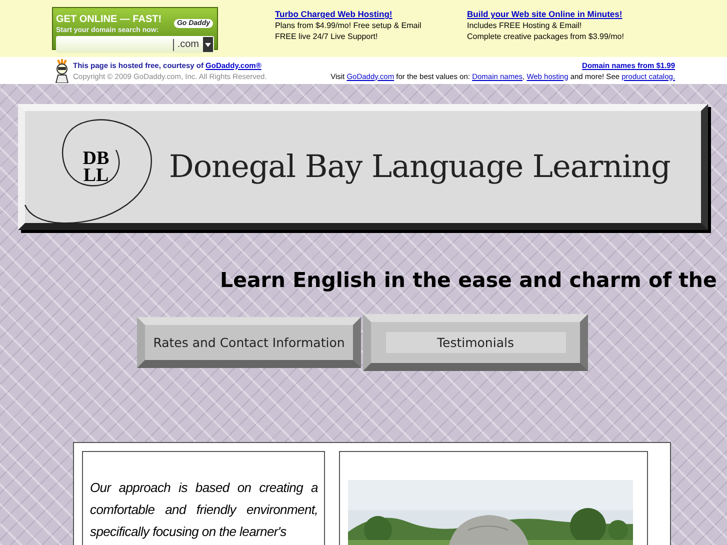  Describe the element at coordinates (327, 36) in the screenshot. I see `ad-text: FREE live 24/7 Live Support!` at that location.